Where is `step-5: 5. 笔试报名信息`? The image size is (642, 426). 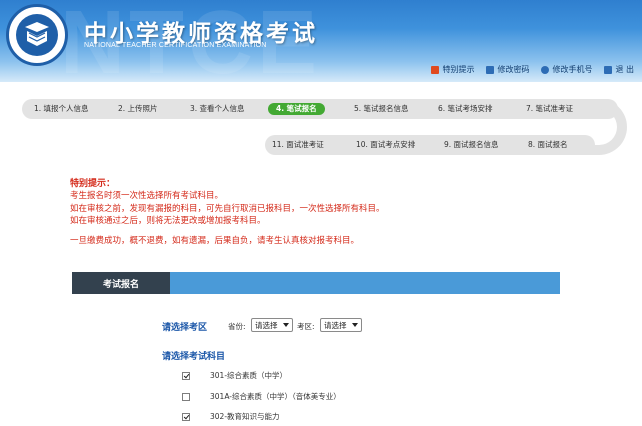
step-5: 5. 笔试报名信息 is located at coordinates (381, 109).